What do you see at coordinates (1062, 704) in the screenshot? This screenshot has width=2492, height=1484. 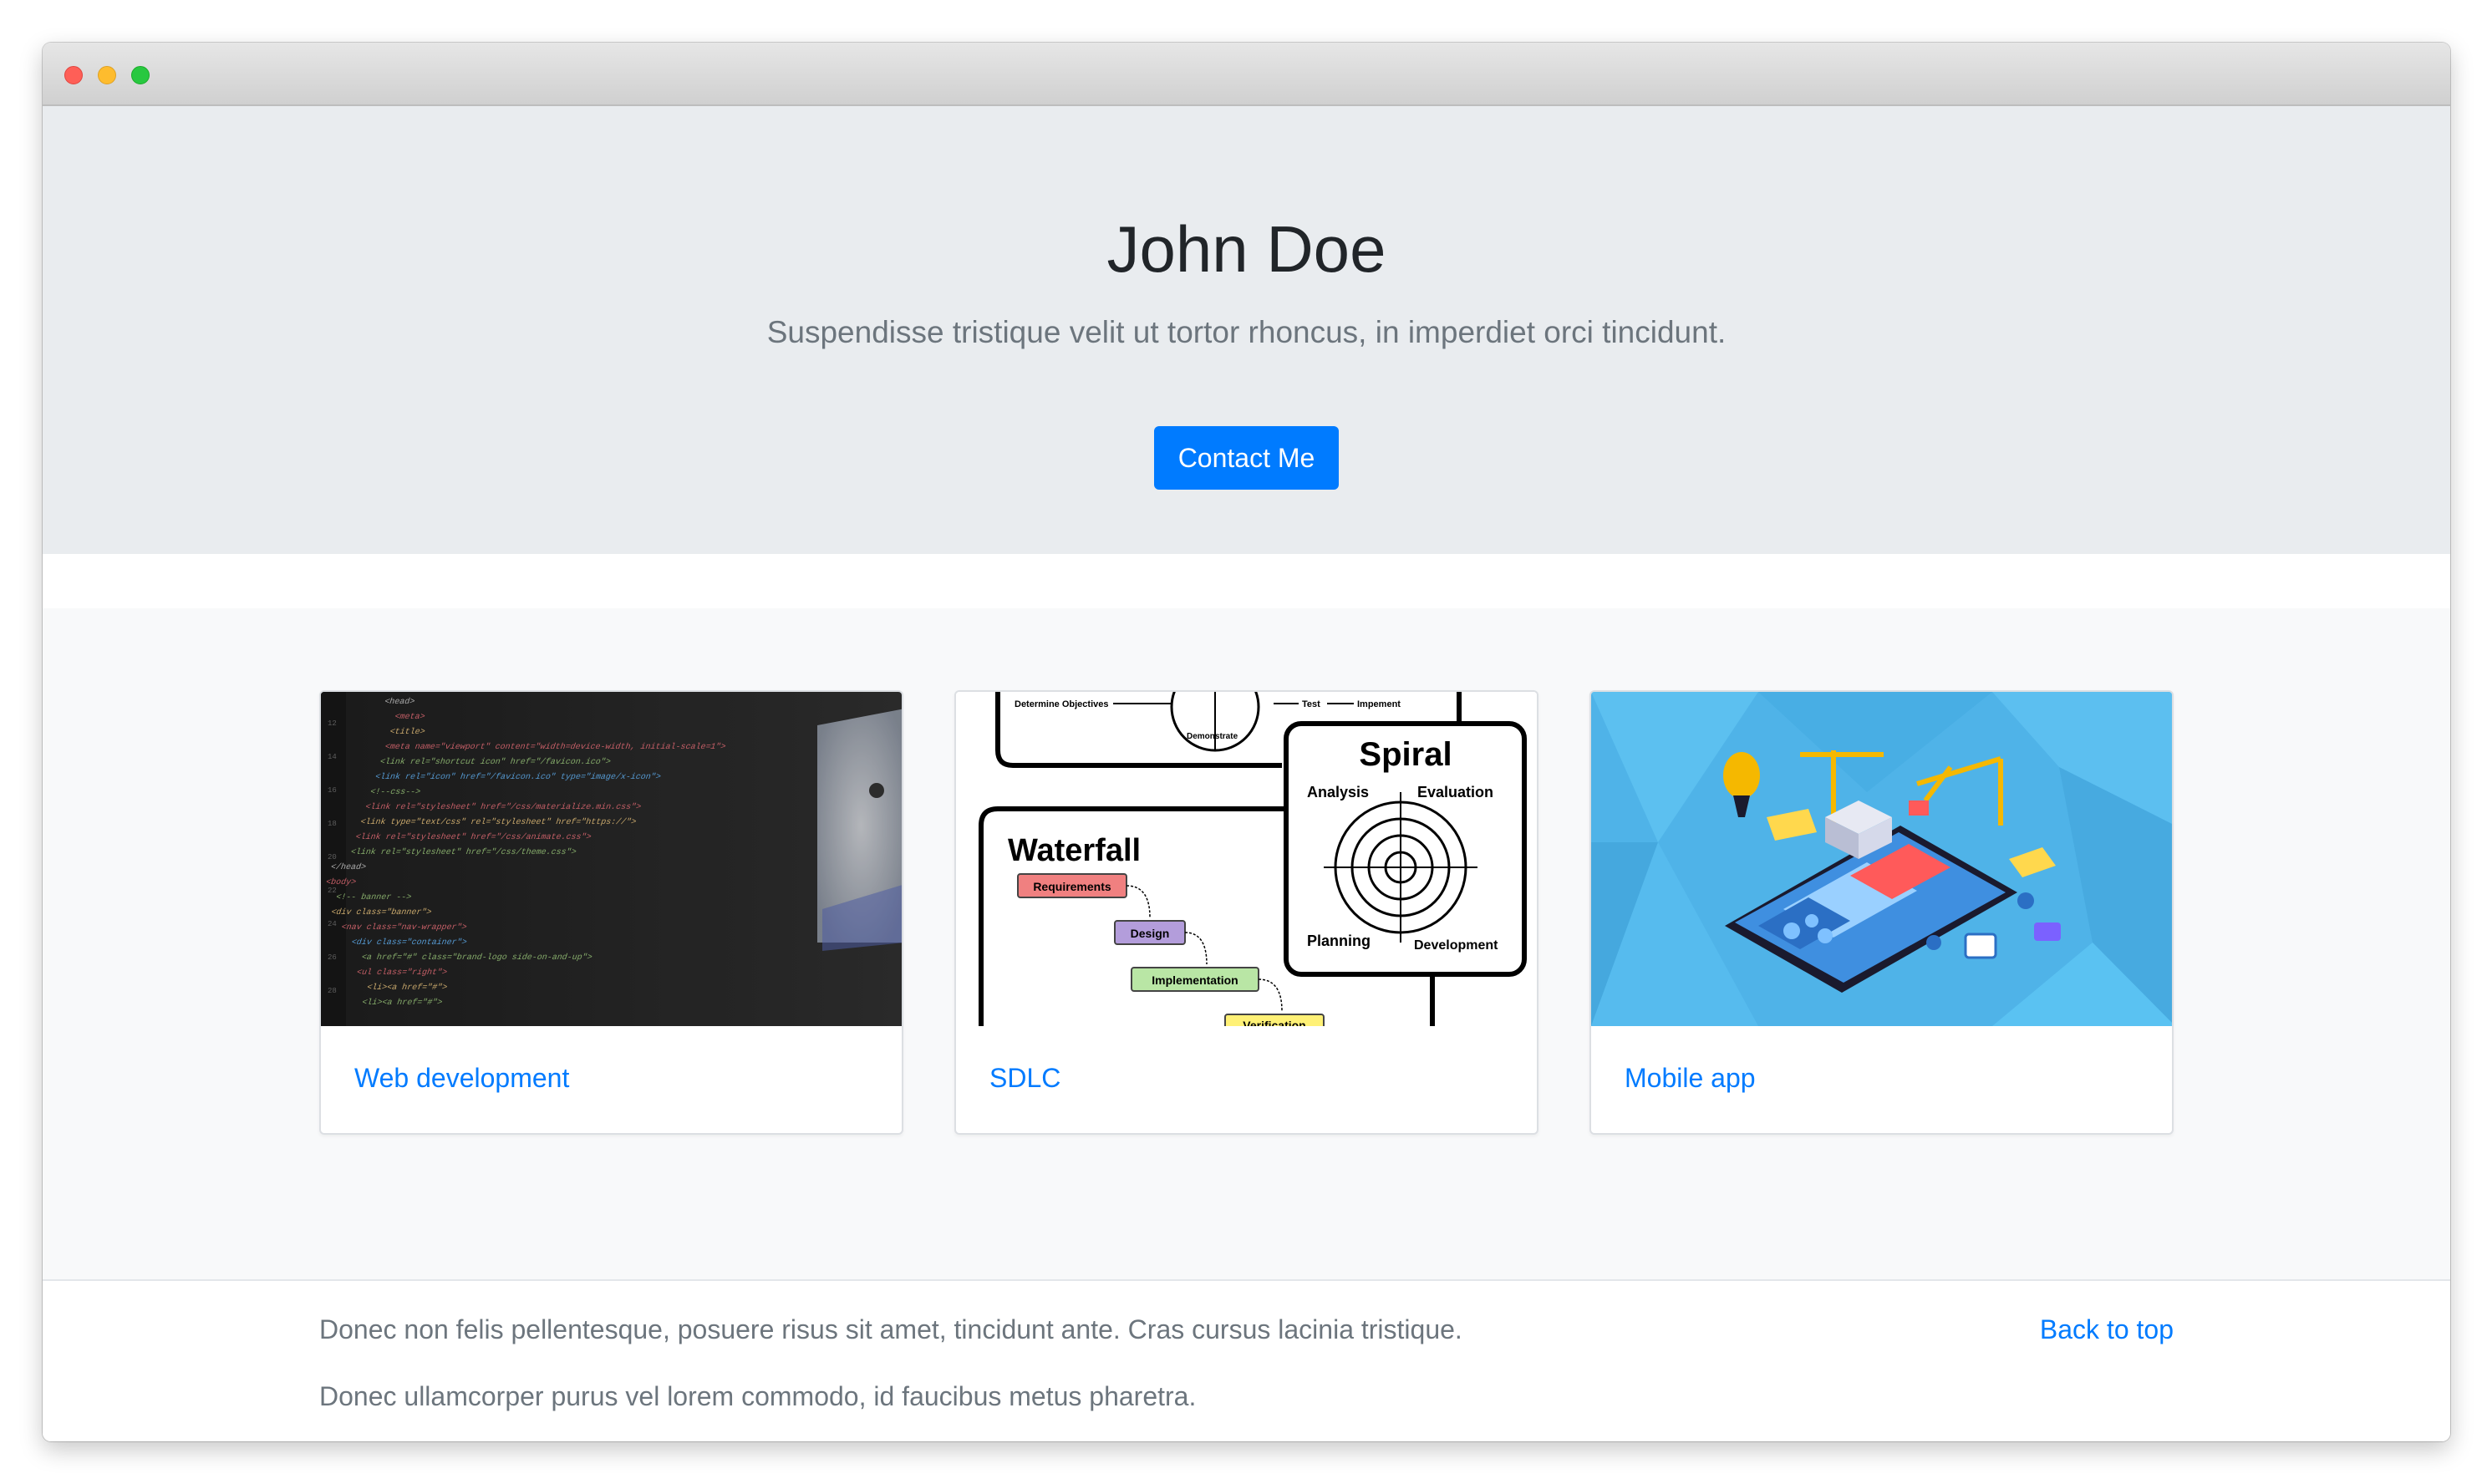 I see `label-determine-objectives: Determine Objectives` at bounding box center [1062, 704].